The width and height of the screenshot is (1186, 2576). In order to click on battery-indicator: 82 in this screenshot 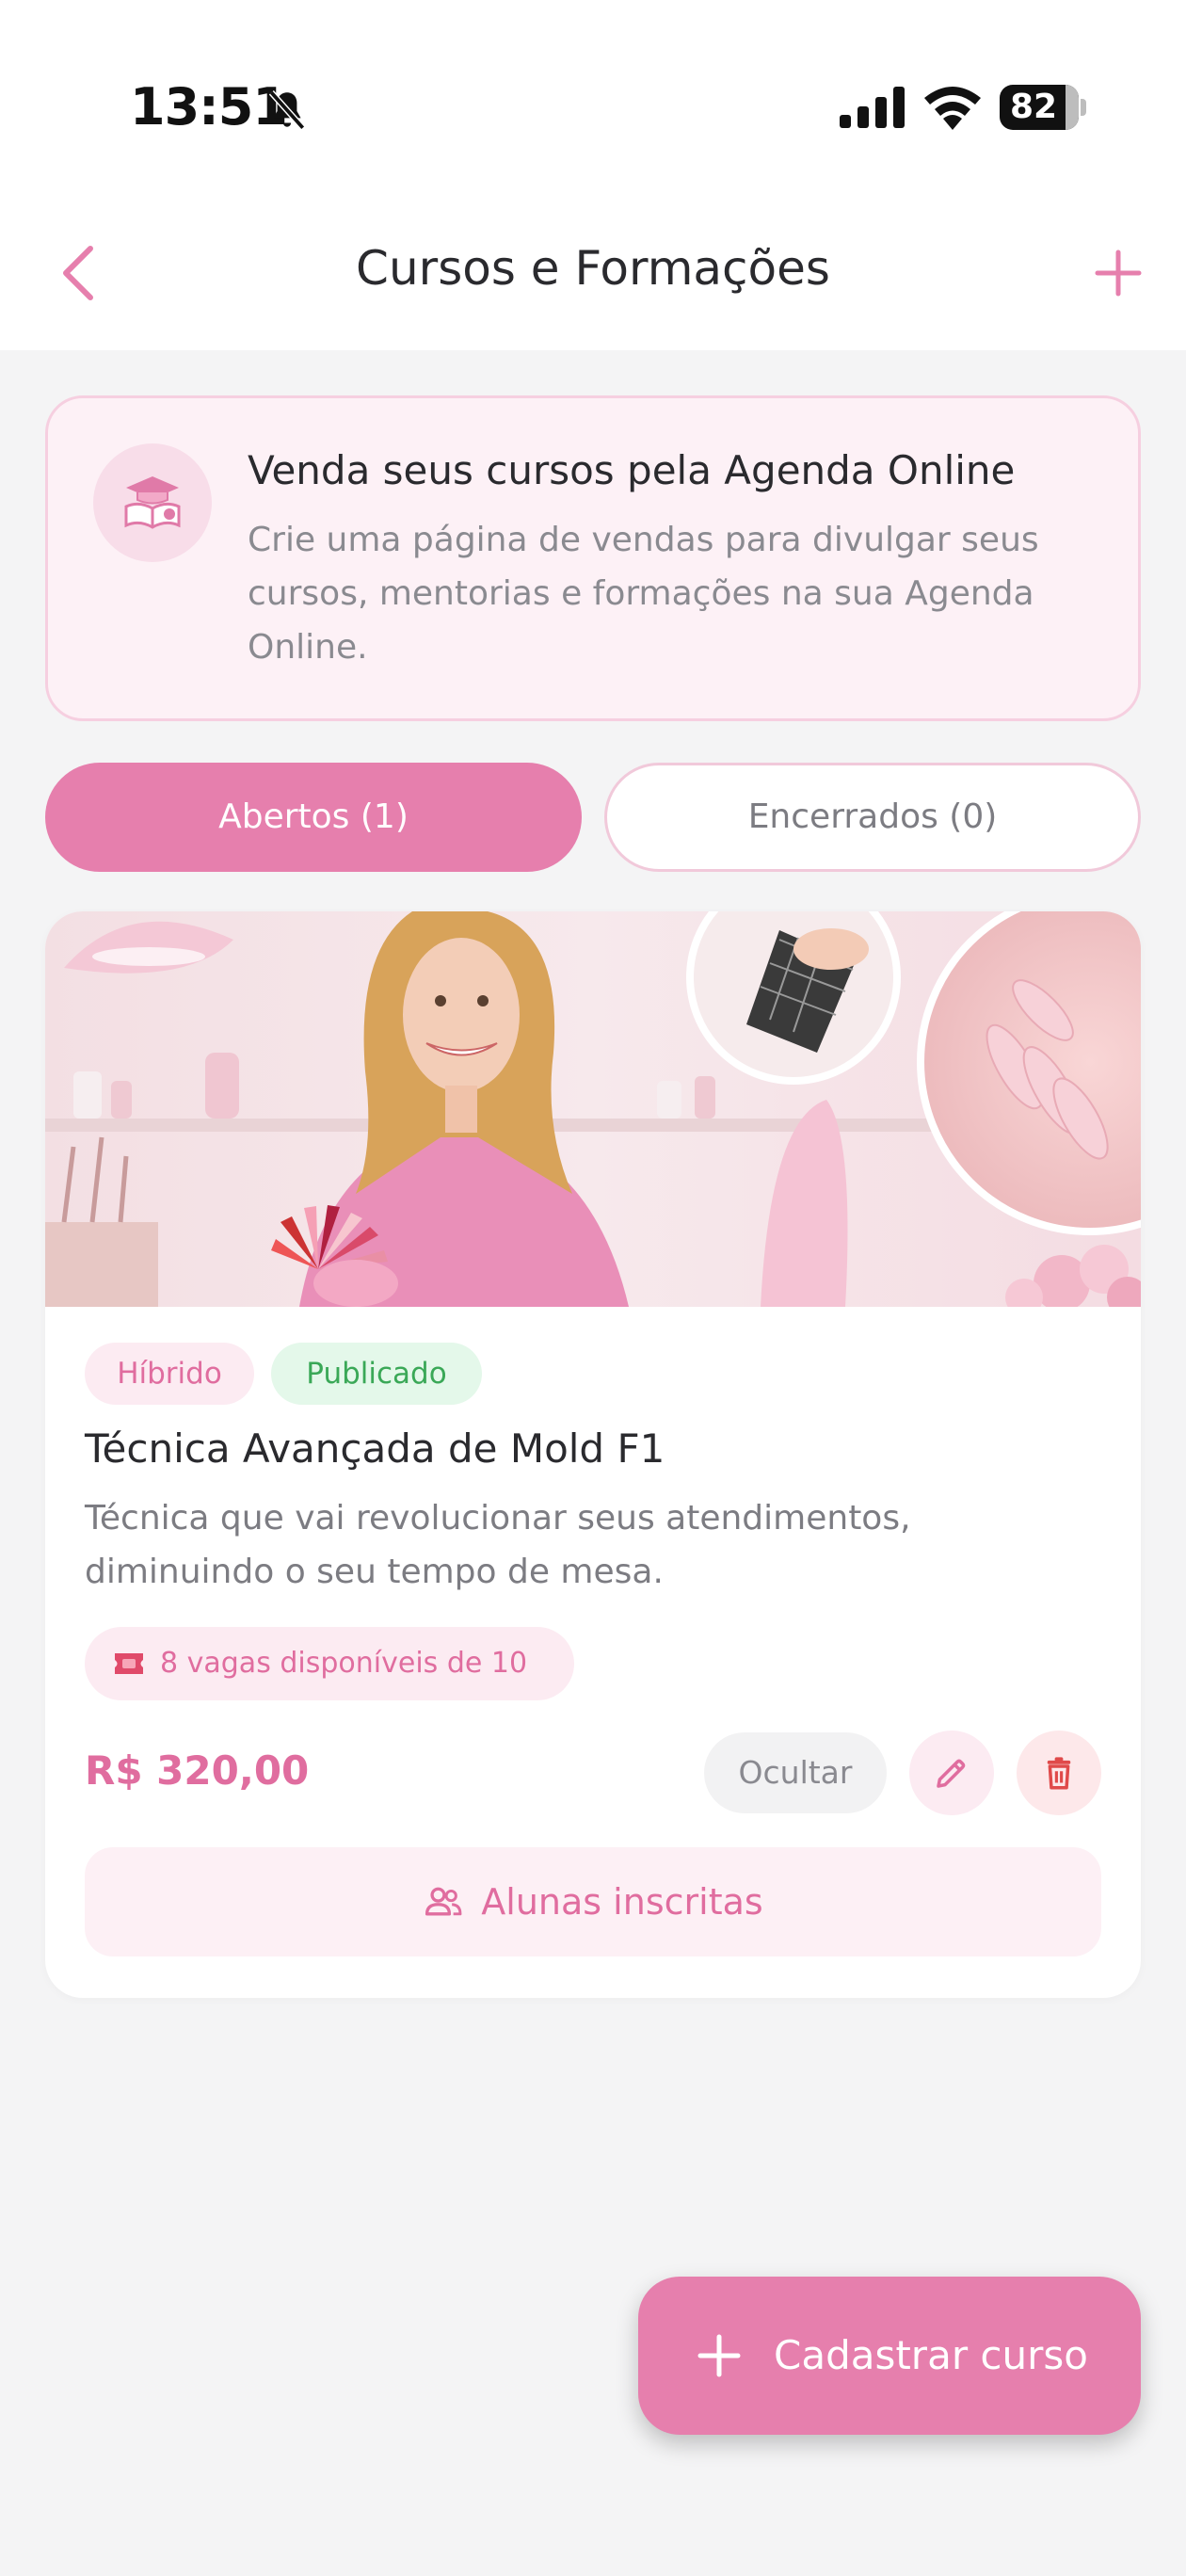, I will do `click(1043, 107)`.